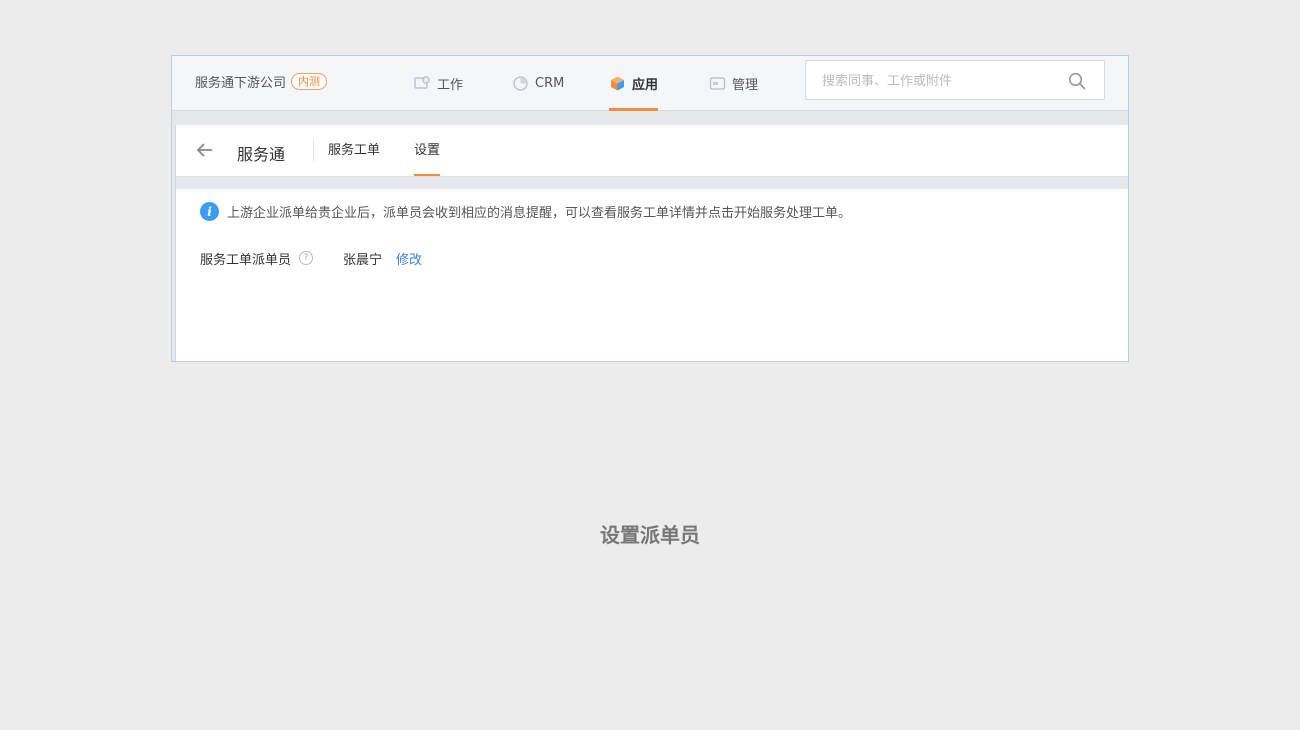 The image size is (1300, 730). I want to click on divider, so click(313, 150).